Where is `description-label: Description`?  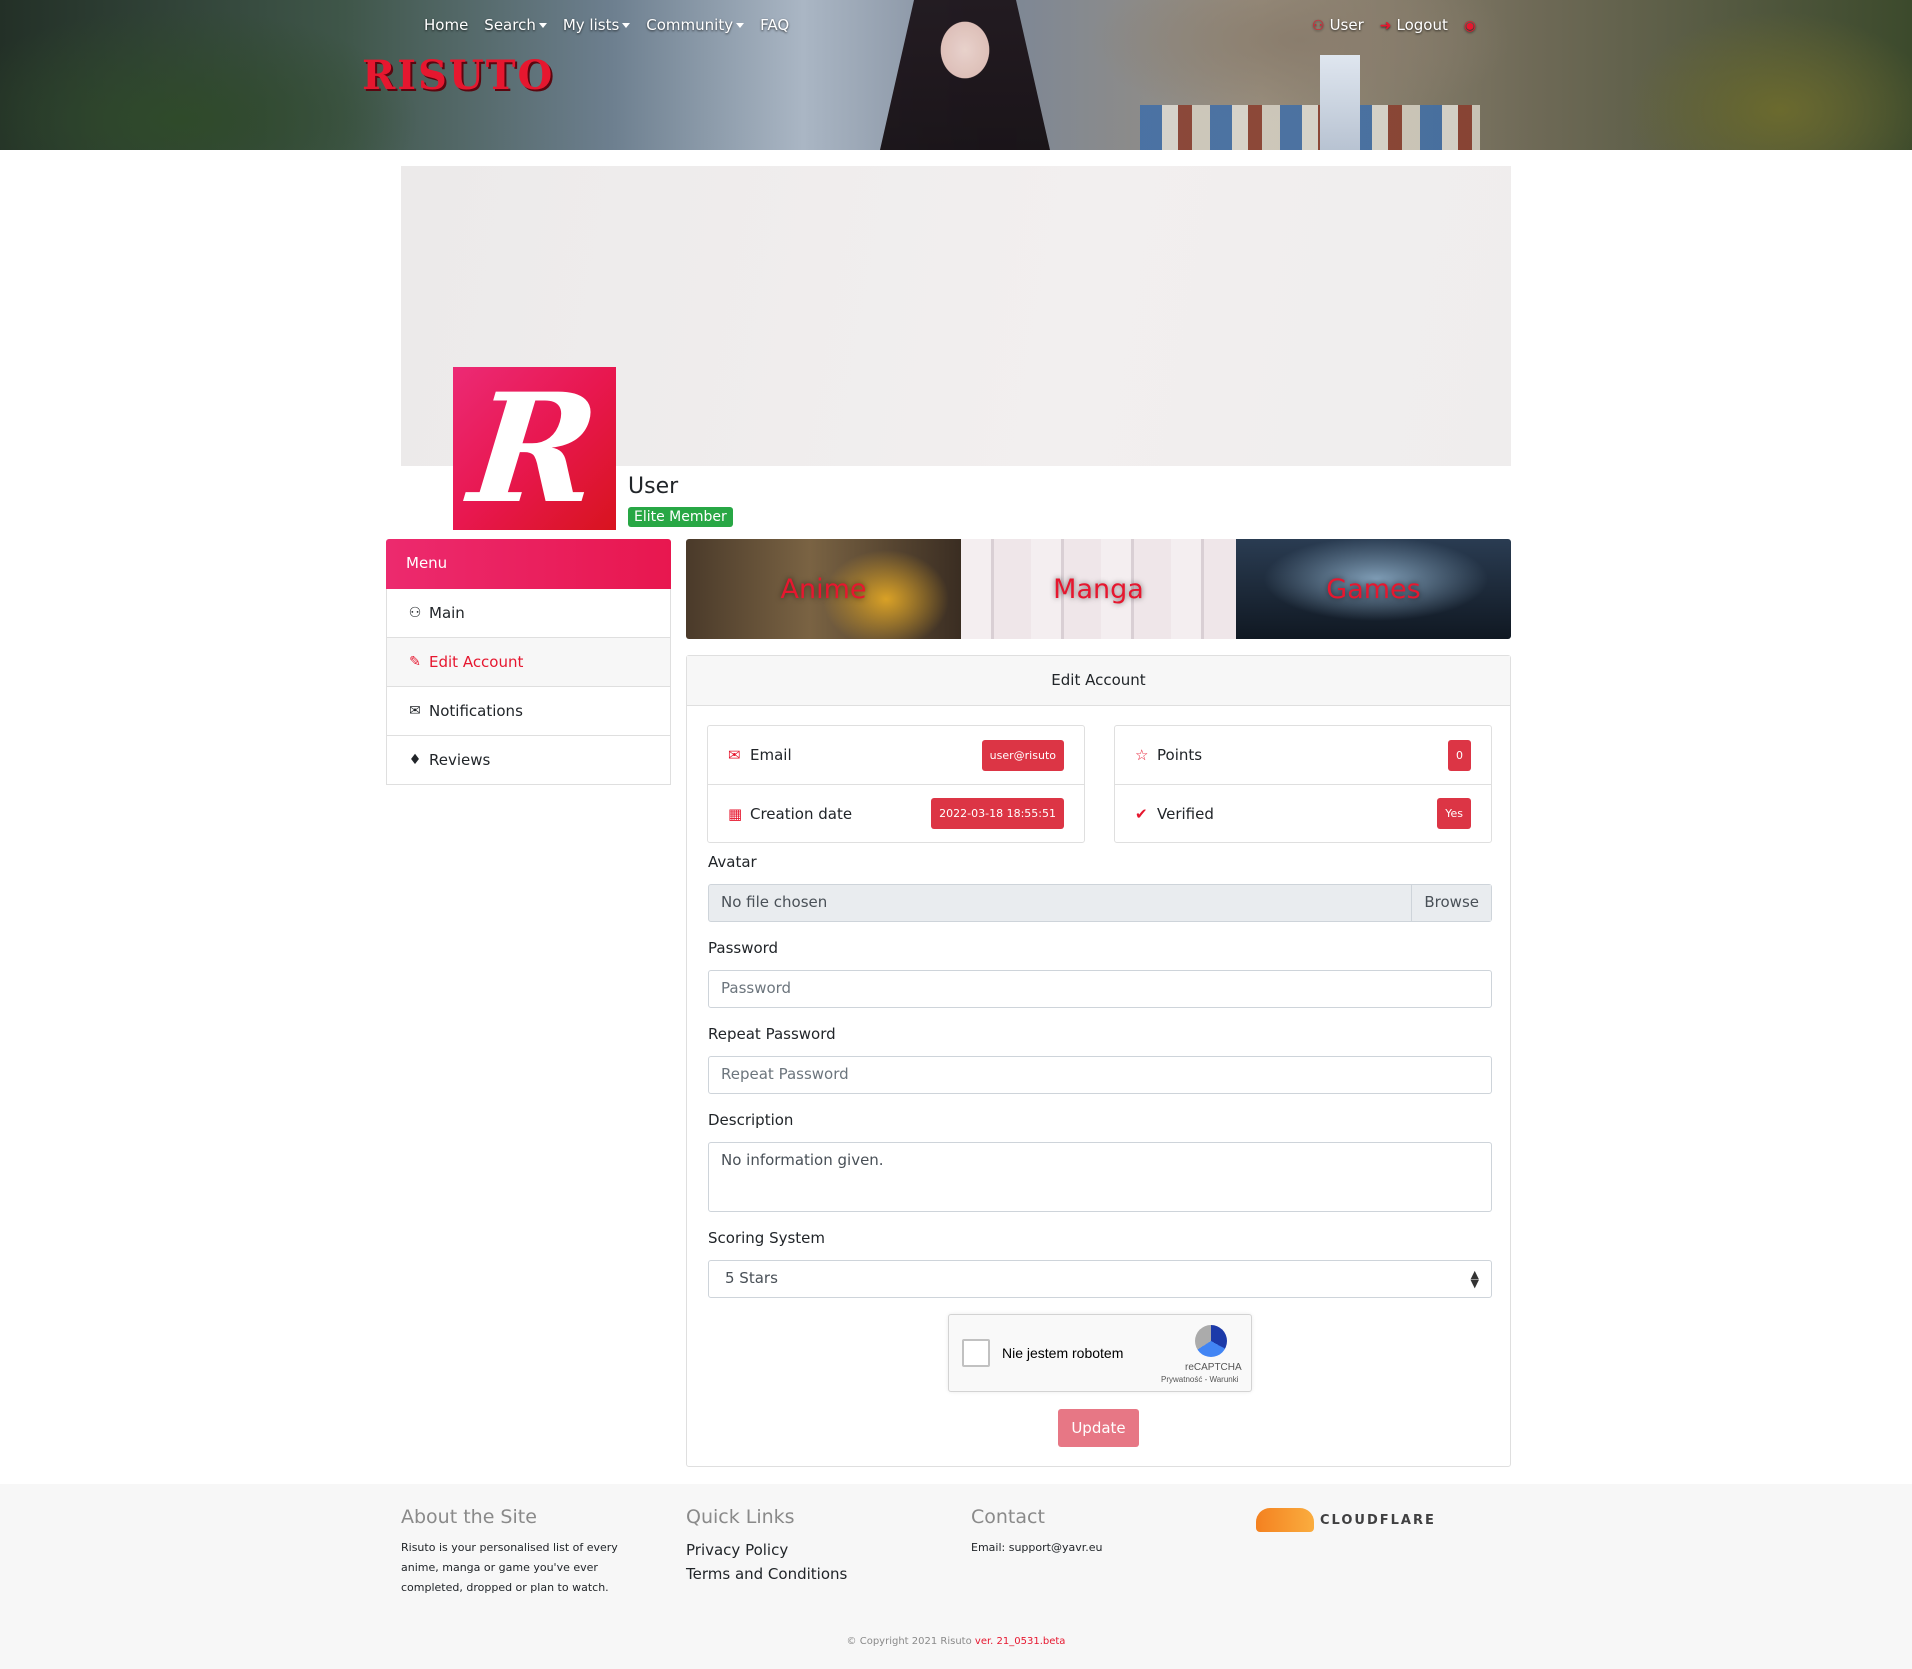 description-label: Description is located at coordinates (751, 1120).